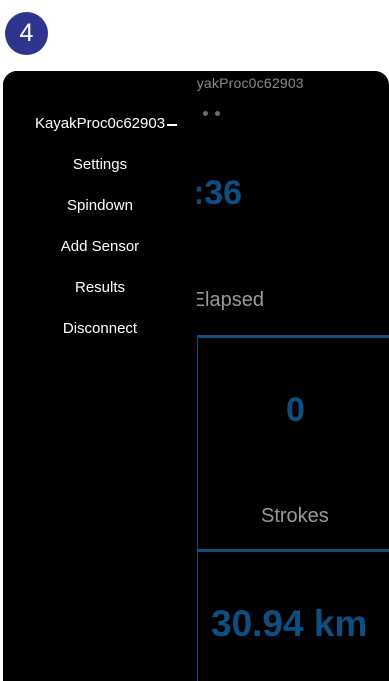 Image resolution: width=389 pixels, height=681 pixels. What do you see at coordinates (172, 125) in the screenshot?
I see `drawer-header-underline` at bounding box center [172, 125].